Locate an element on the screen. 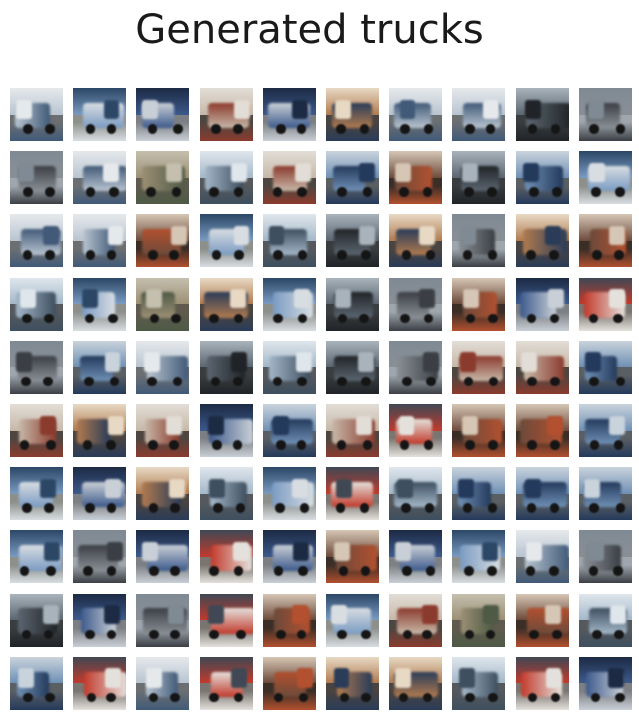 This screenshot has height=715, width=639. figure-title: Generated trucks is located at coordinates (309, 30).